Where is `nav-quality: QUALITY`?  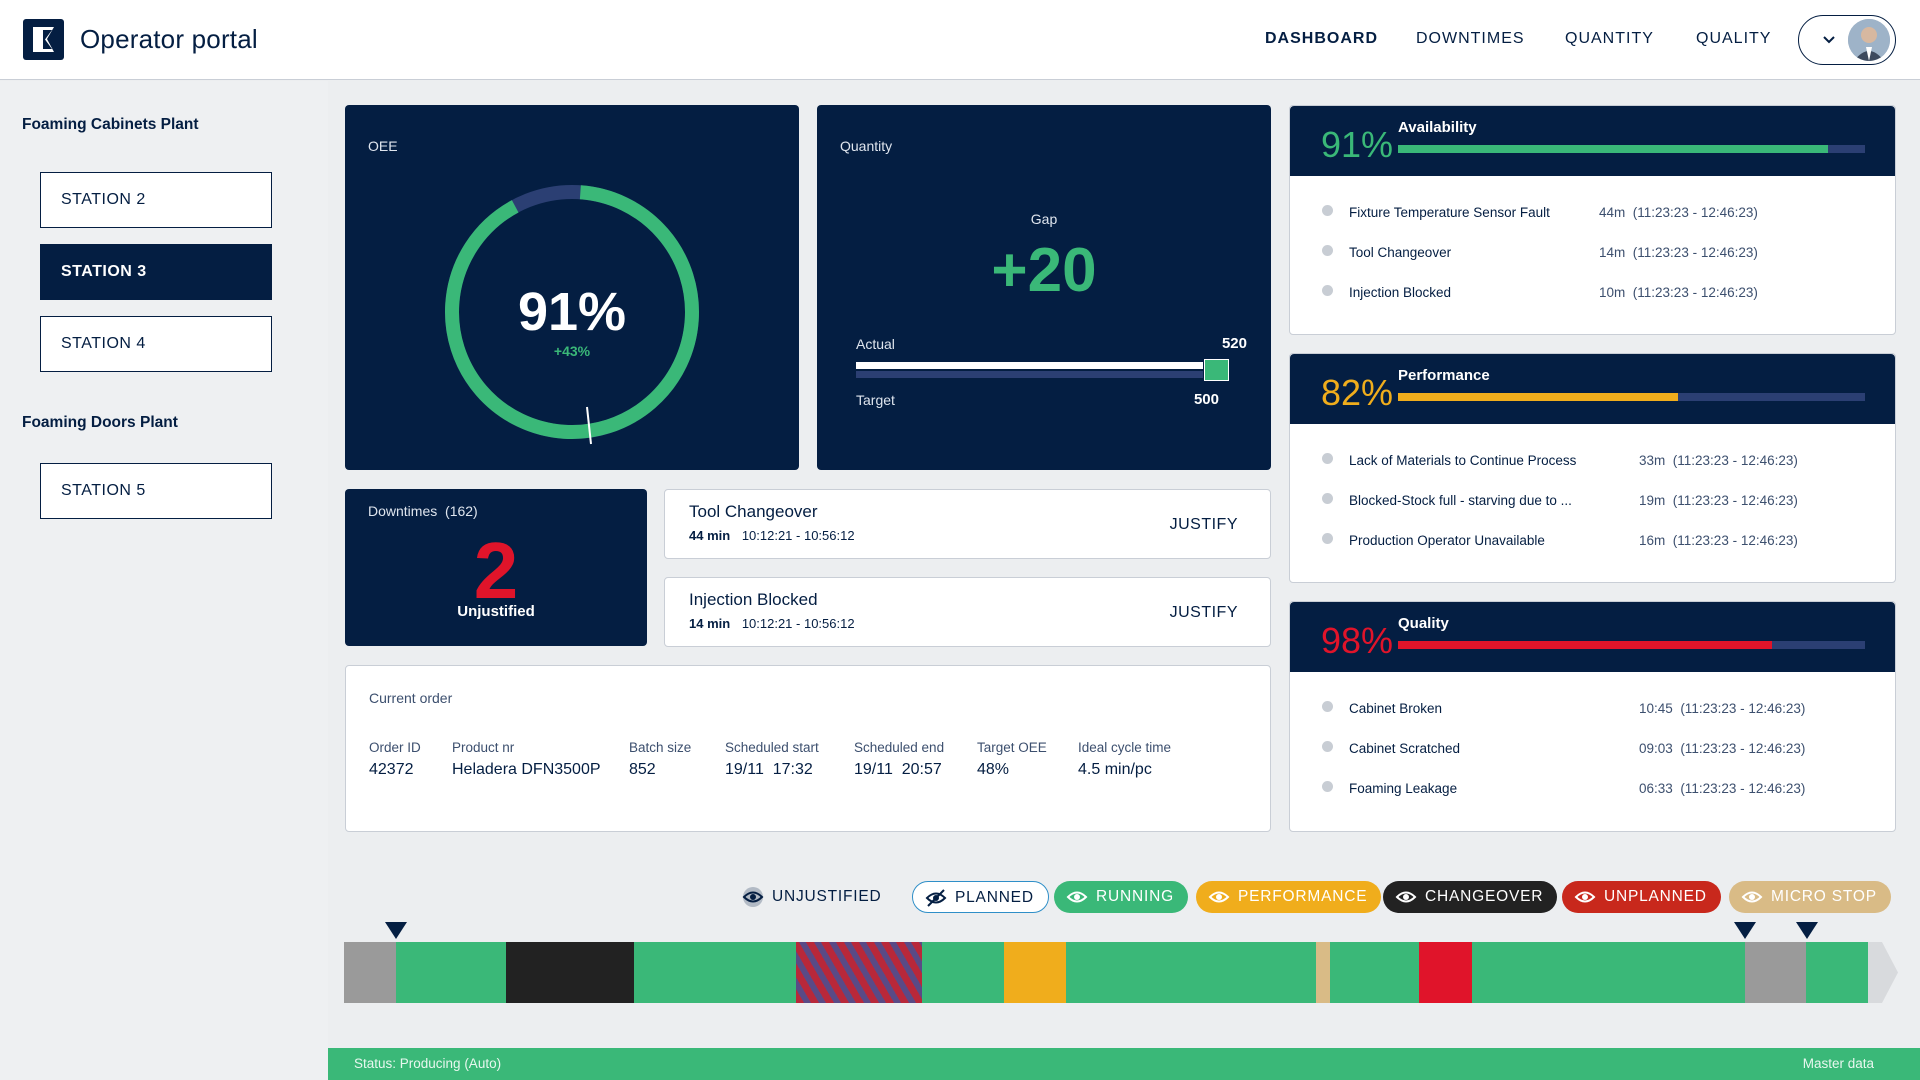
nav-quality: QUALITY is located at coordinates (1733, 39).